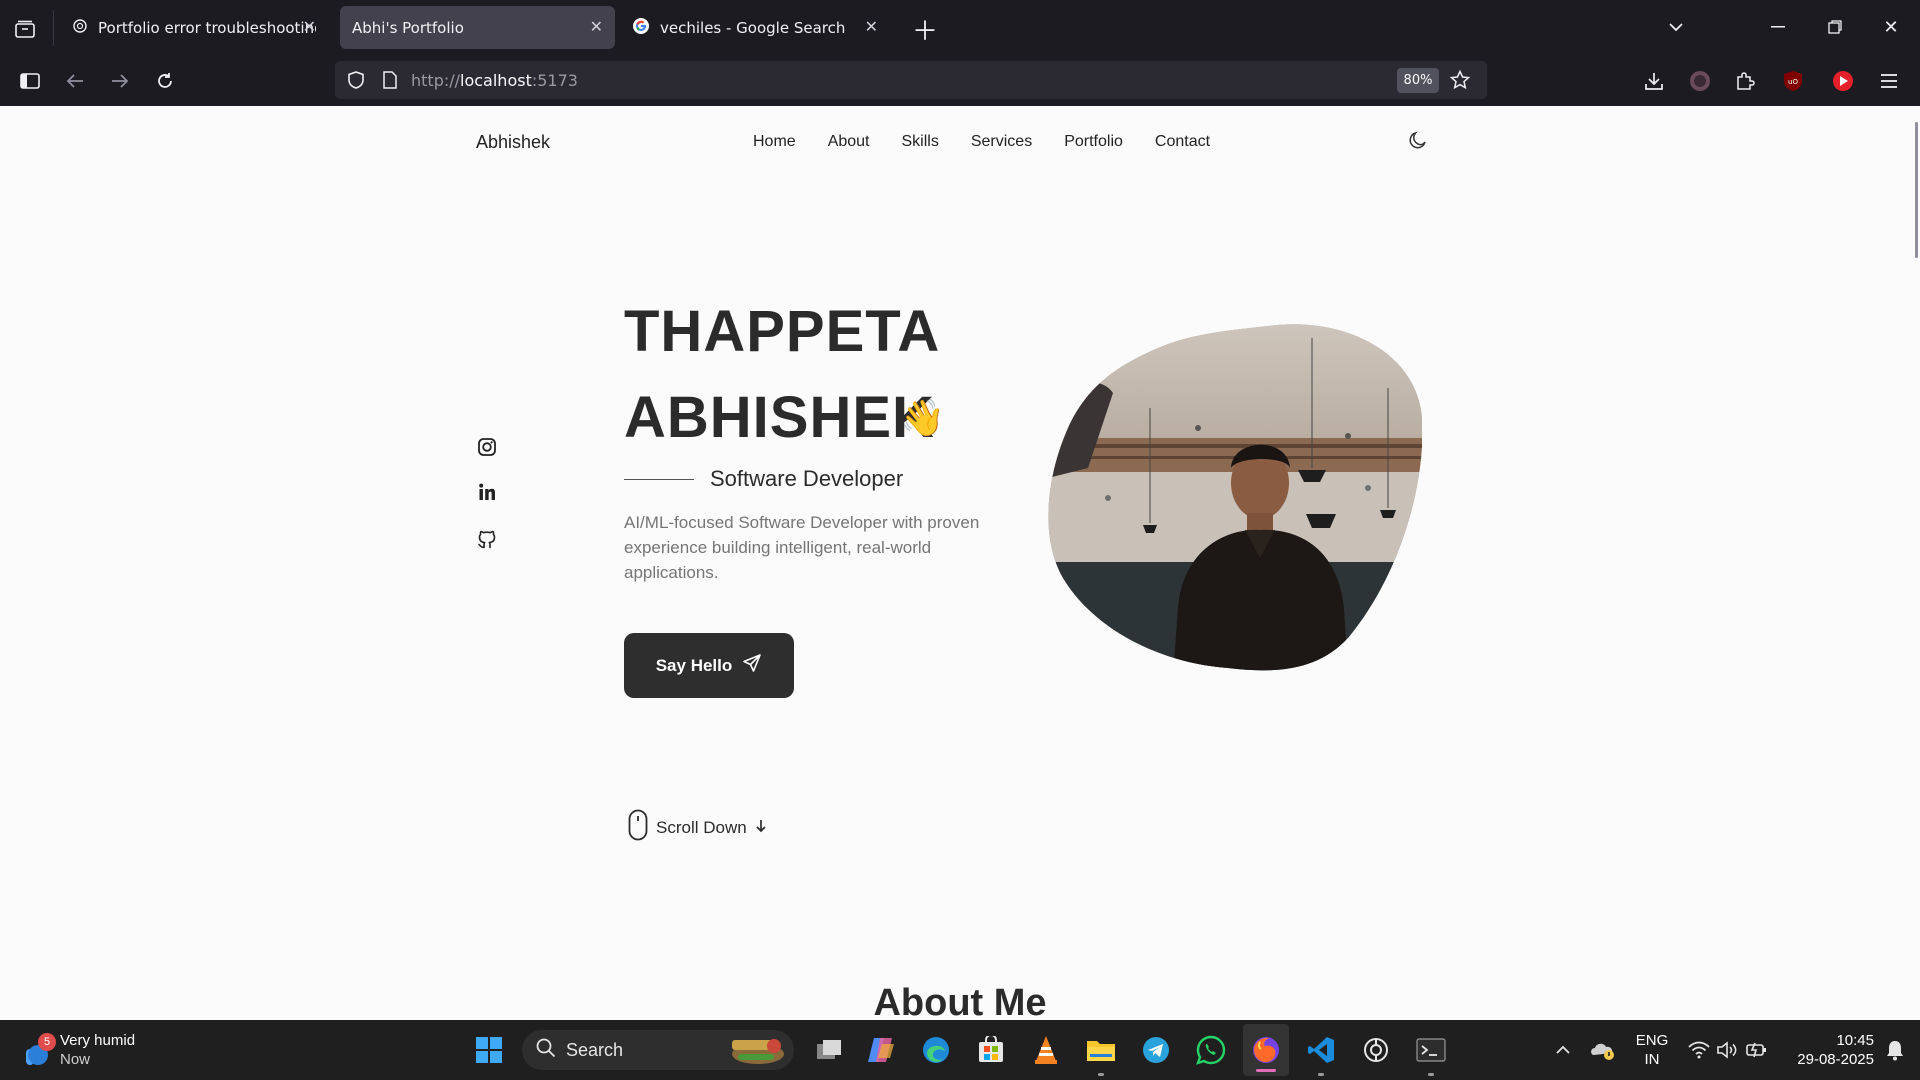 This screenshot has height=1080, width=1920. What do you see at coordinates (487, 447) in the screenshot?
I see `instagram-icon` at bounding box center [487, 447].